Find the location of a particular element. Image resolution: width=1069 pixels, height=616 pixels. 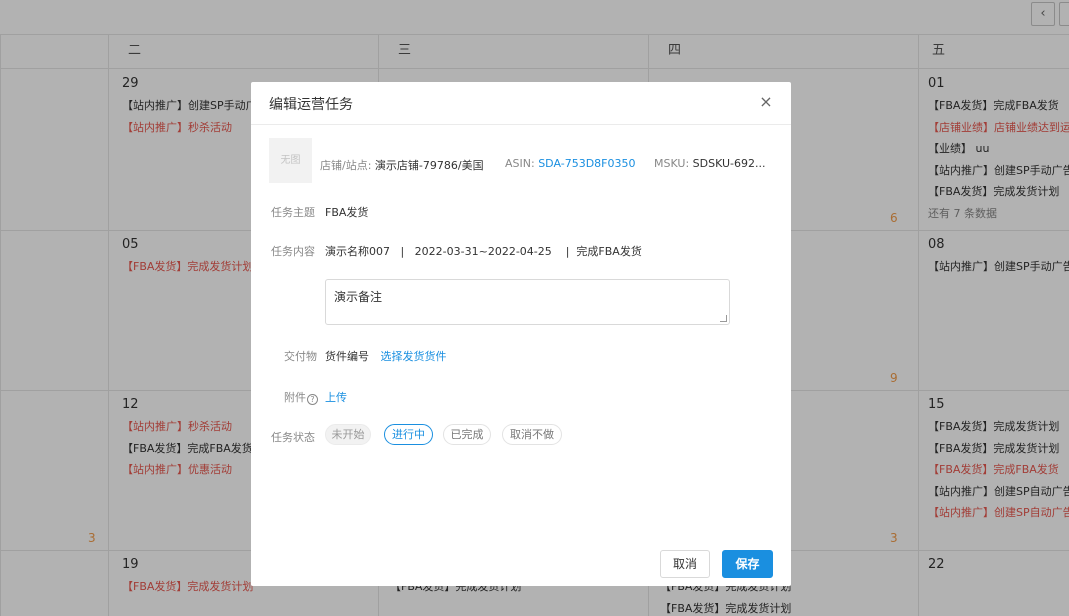

remark-textarea: 演示备注 is located at coordinates (527, 302).